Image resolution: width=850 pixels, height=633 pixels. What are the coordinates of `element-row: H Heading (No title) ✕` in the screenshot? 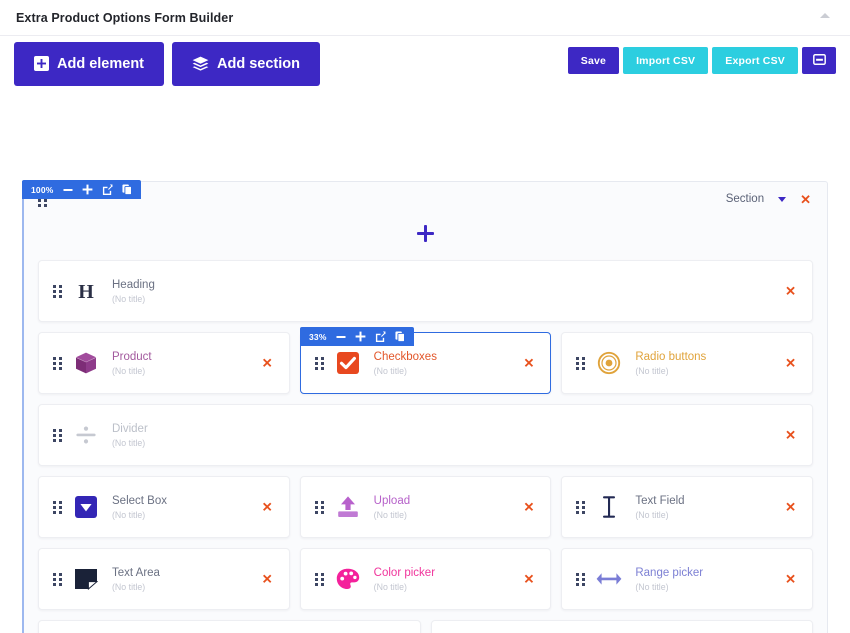 It's located at (425, 291).